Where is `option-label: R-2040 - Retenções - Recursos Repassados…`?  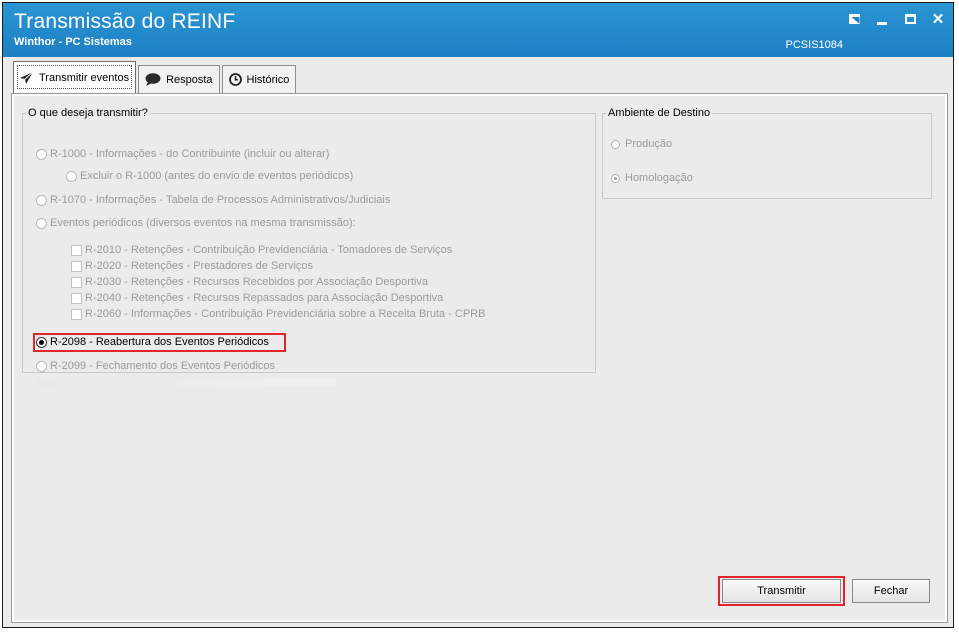
option-label: R-2040 - Retenções - Recursos Repassados… is located at coordinates (264, 298).